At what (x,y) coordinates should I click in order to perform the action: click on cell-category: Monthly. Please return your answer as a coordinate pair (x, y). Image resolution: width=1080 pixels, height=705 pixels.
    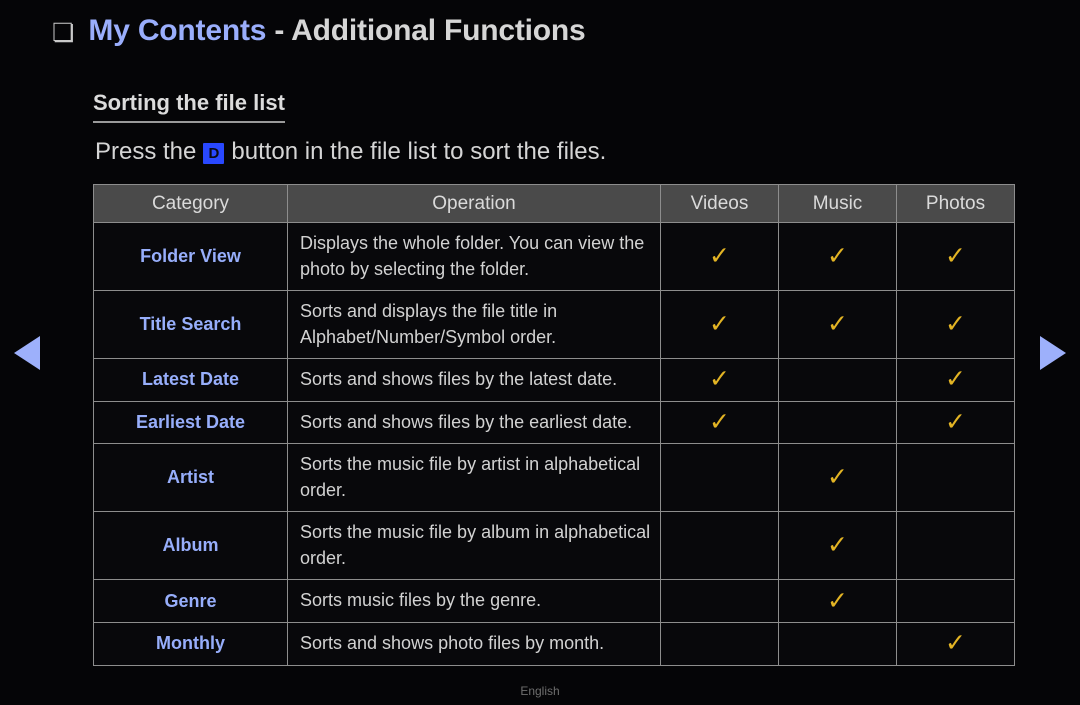
    Looking at the image, I should click on (190, 644).